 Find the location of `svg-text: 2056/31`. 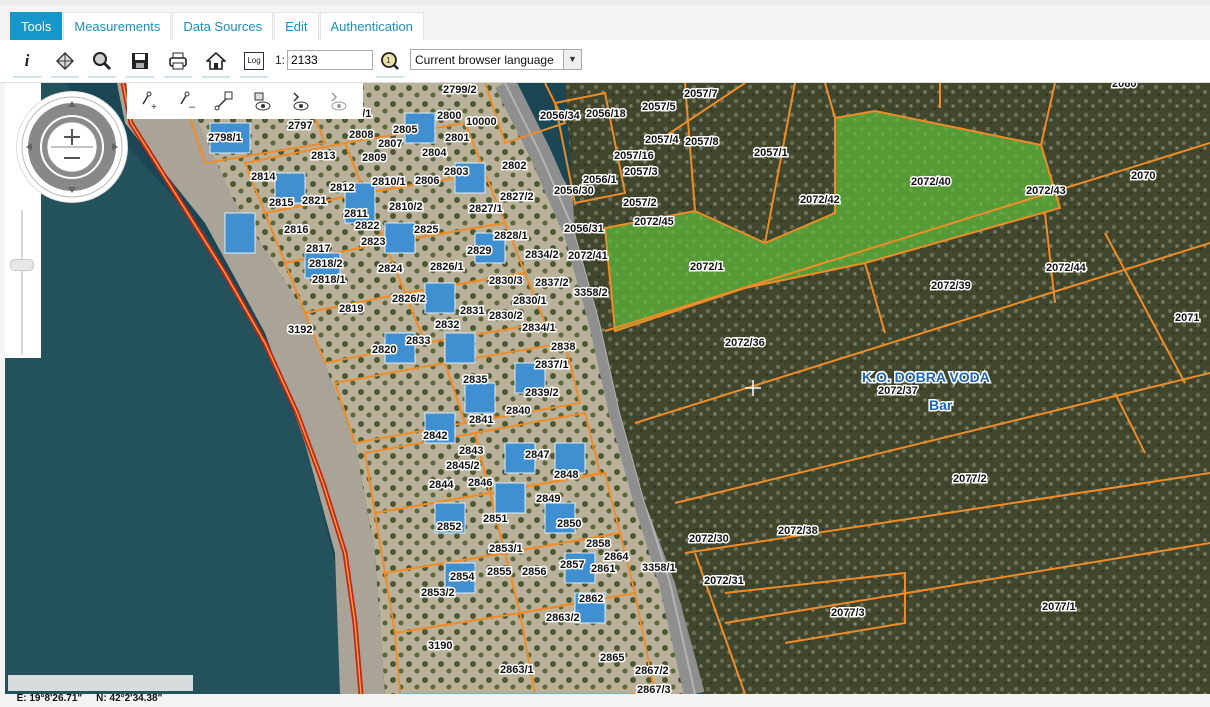

svg-text: 2056/31 is located at coordinates (584, 229).